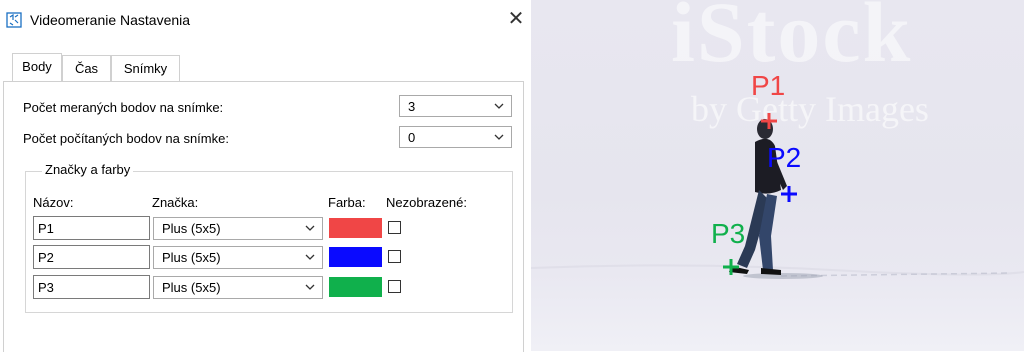  Describe the element at coordinates (91, 228) in the screenshot. I see `point-name-input-p1: P1` at that location.